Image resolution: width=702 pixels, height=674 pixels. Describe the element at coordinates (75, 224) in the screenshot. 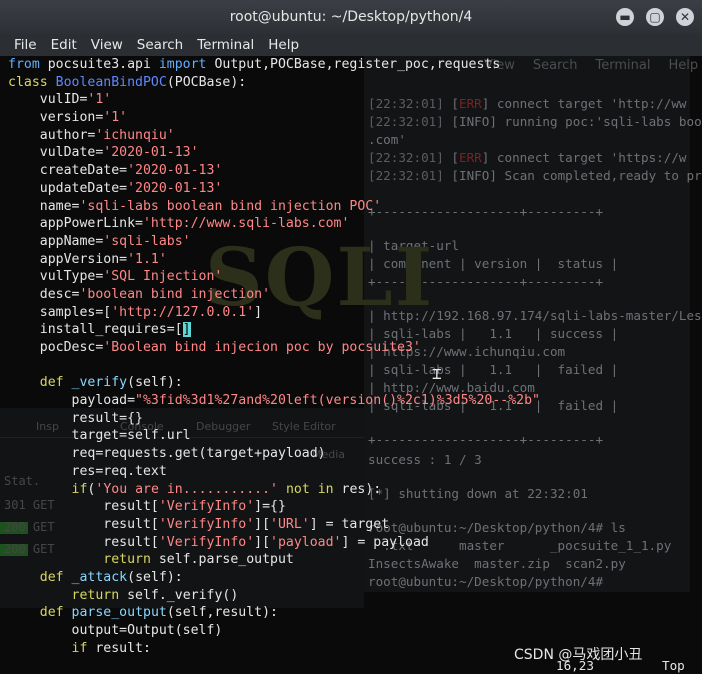

I see `code-token: appPowerLink=` at that location.